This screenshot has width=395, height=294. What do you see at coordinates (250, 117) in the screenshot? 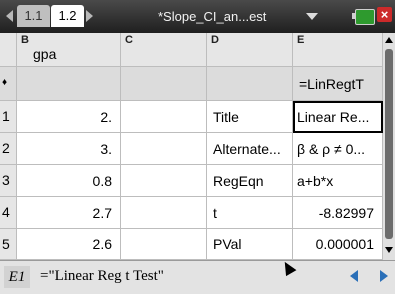
I see `cell-d1: Title` at bounding box center [250, 117].